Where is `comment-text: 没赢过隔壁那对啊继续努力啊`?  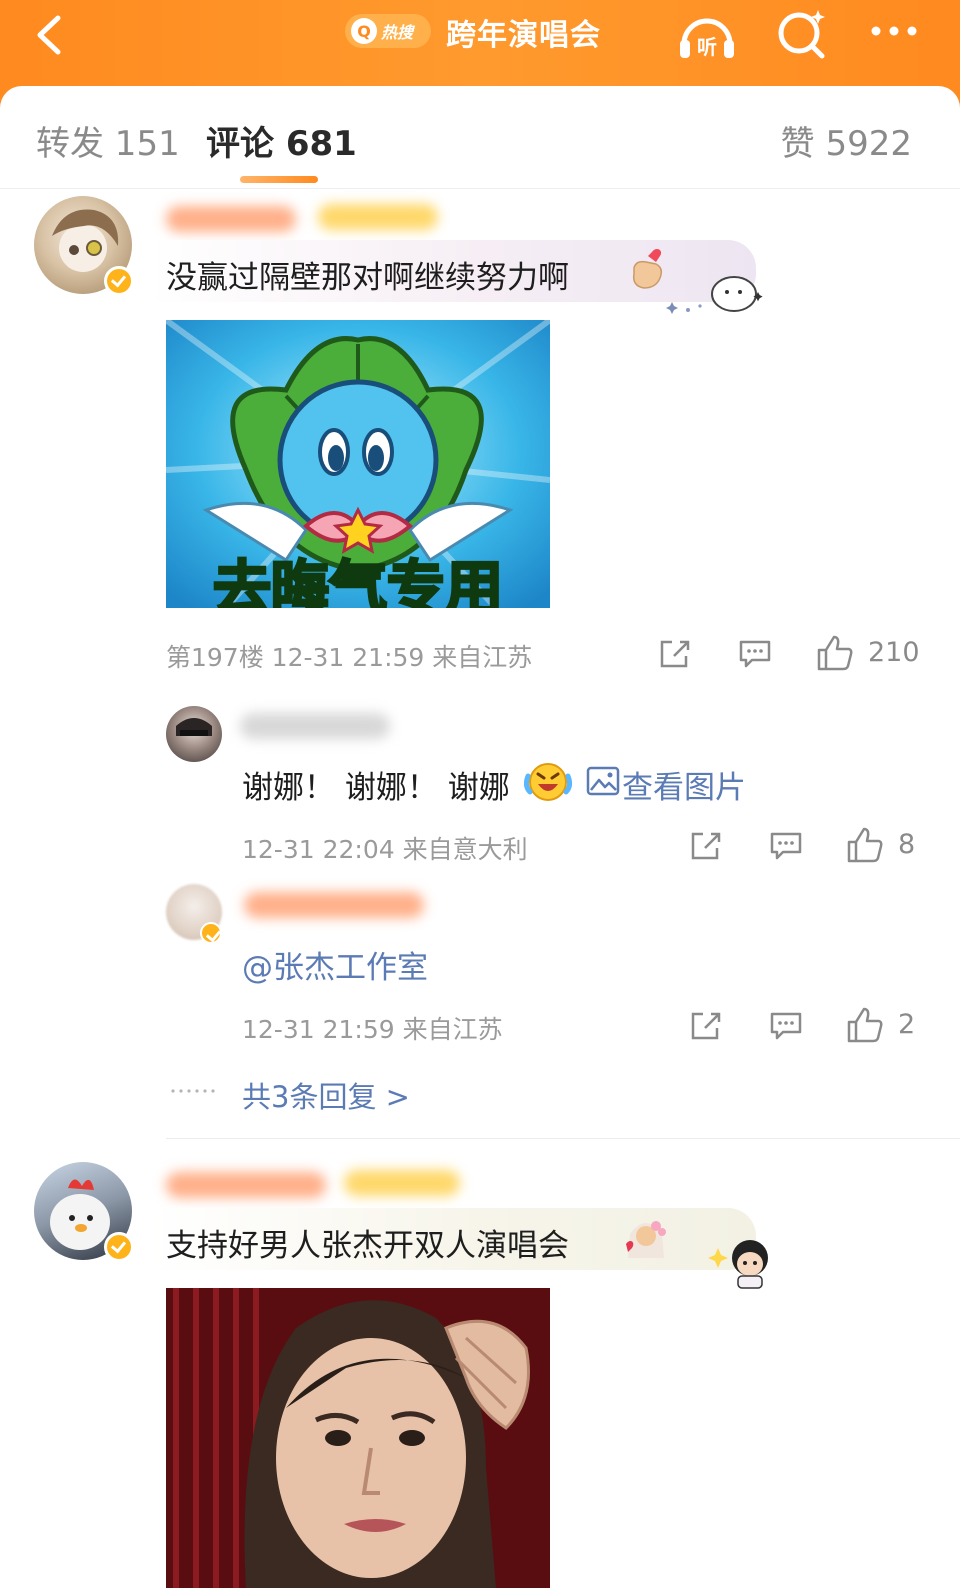
comment-text: 没赢过隔壁那对啊继续努力啊 is located at coordinates (367, 278).